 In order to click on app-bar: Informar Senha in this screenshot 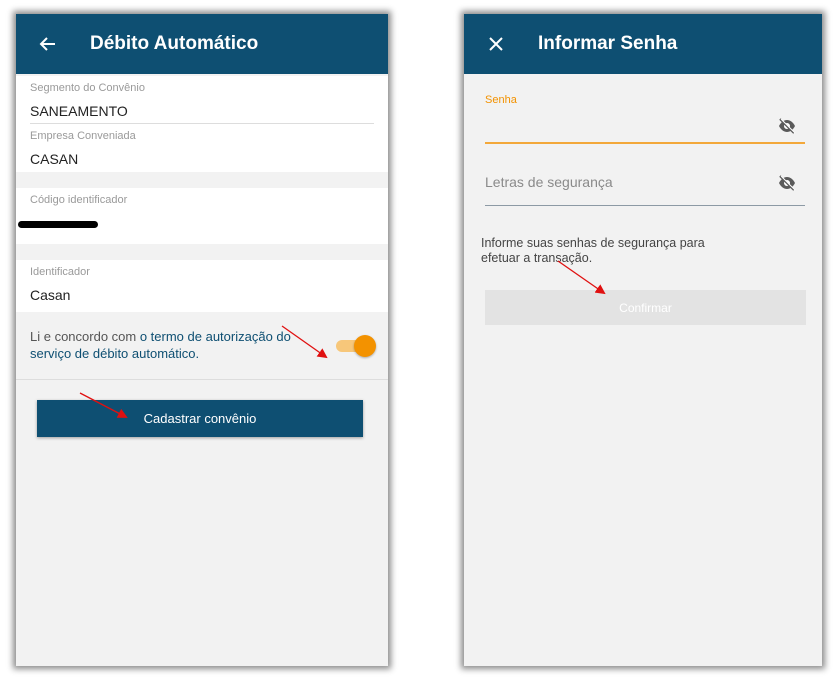, I will do `click(643, 44)`.